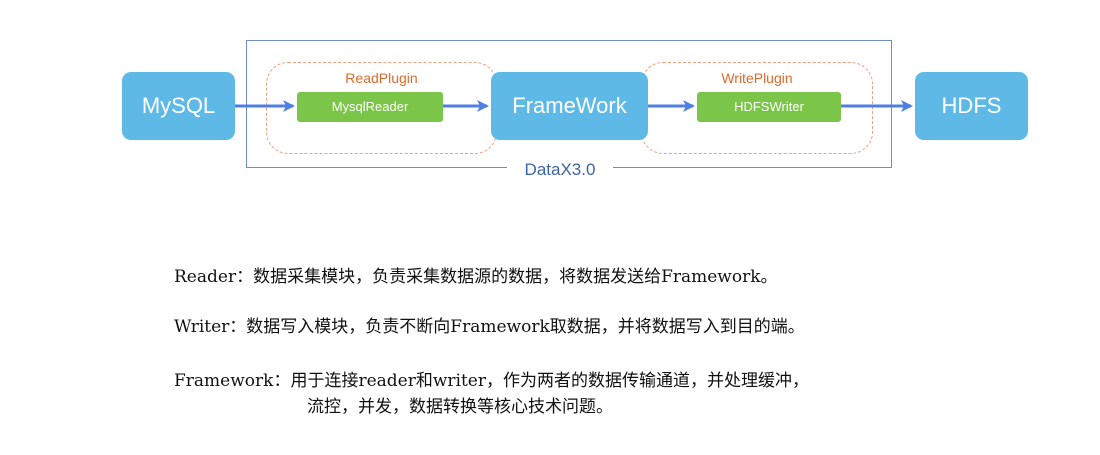 The image size is (1100, 455). Describe the element at coordinates (769, 107) in the screenshot. I see `hdfs-writer-node: HDFSWriter` at that location.